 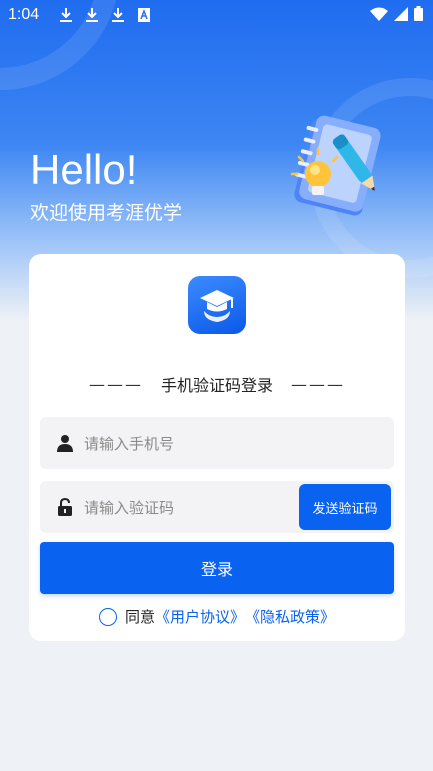 I want to click on battery-icon, so click(x=418, y=15).